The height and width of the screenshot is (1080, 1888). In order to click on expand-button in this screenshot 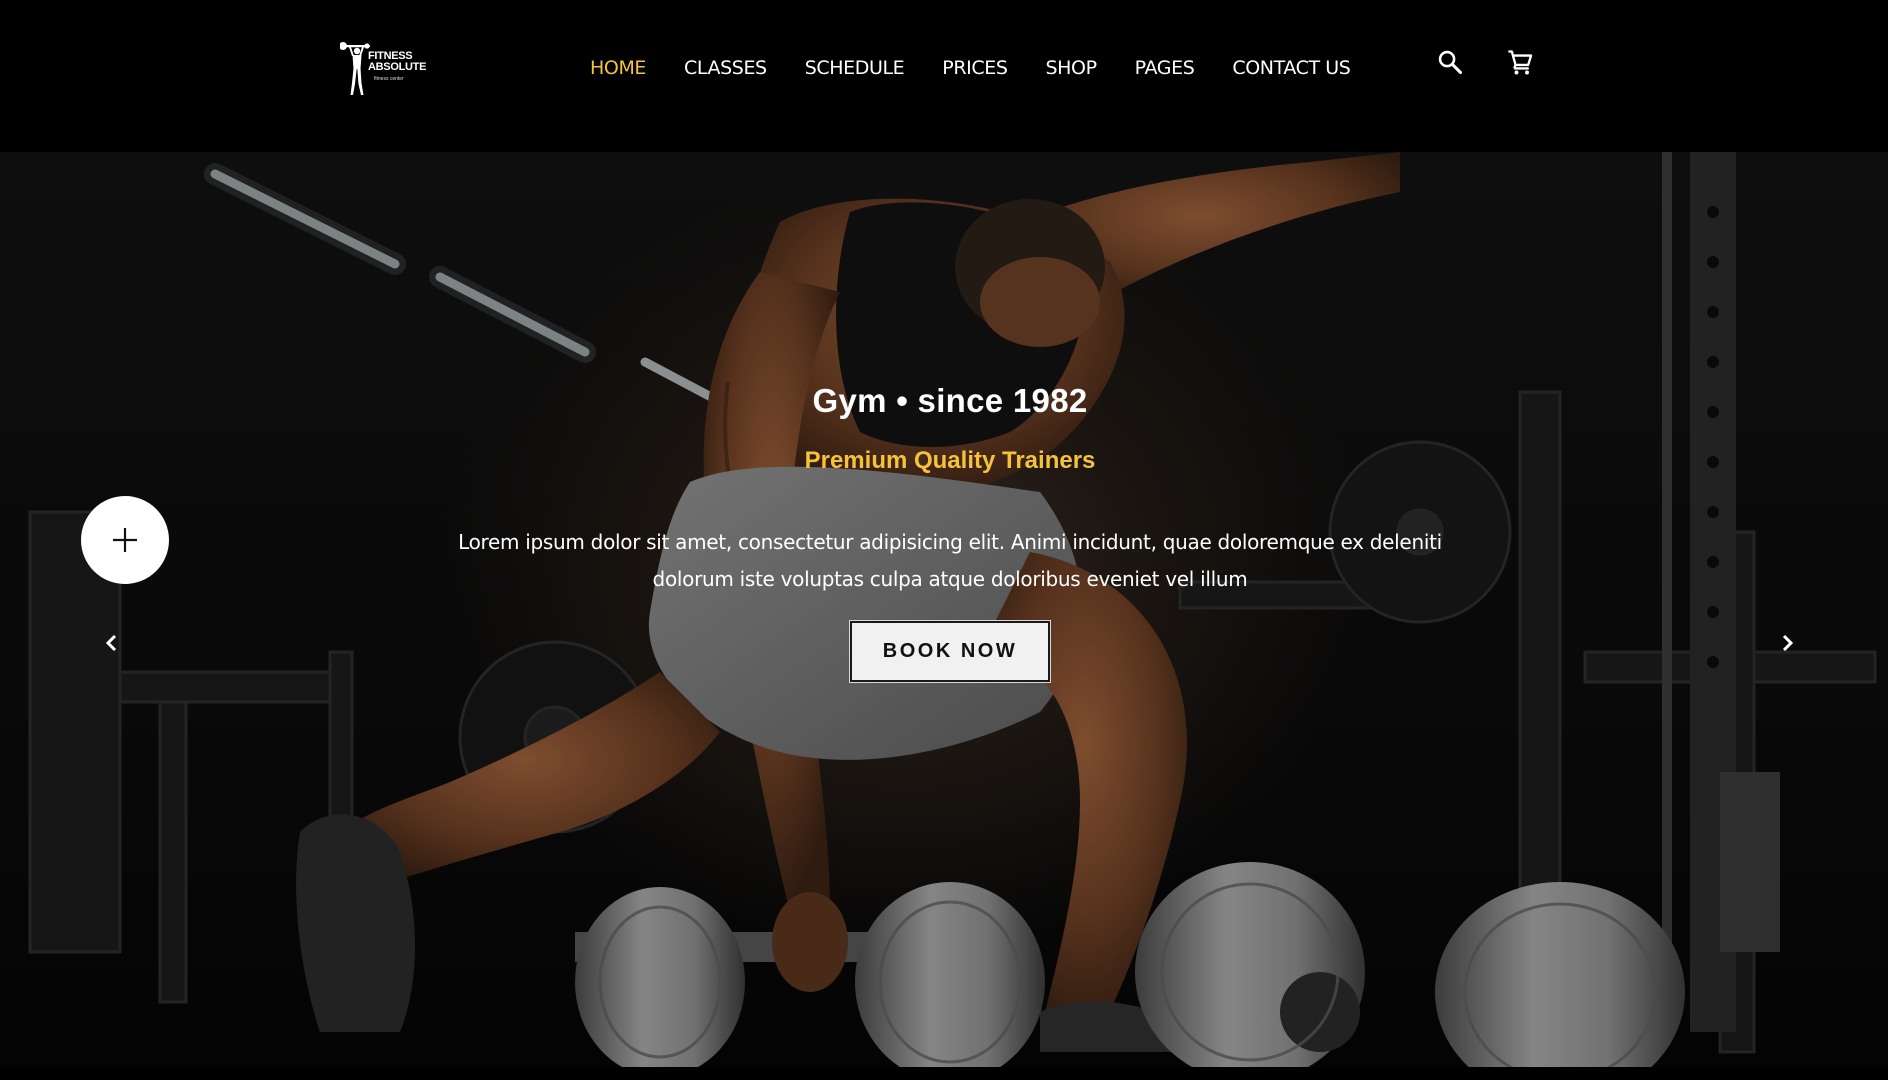, I will do `click(125, 540)`.